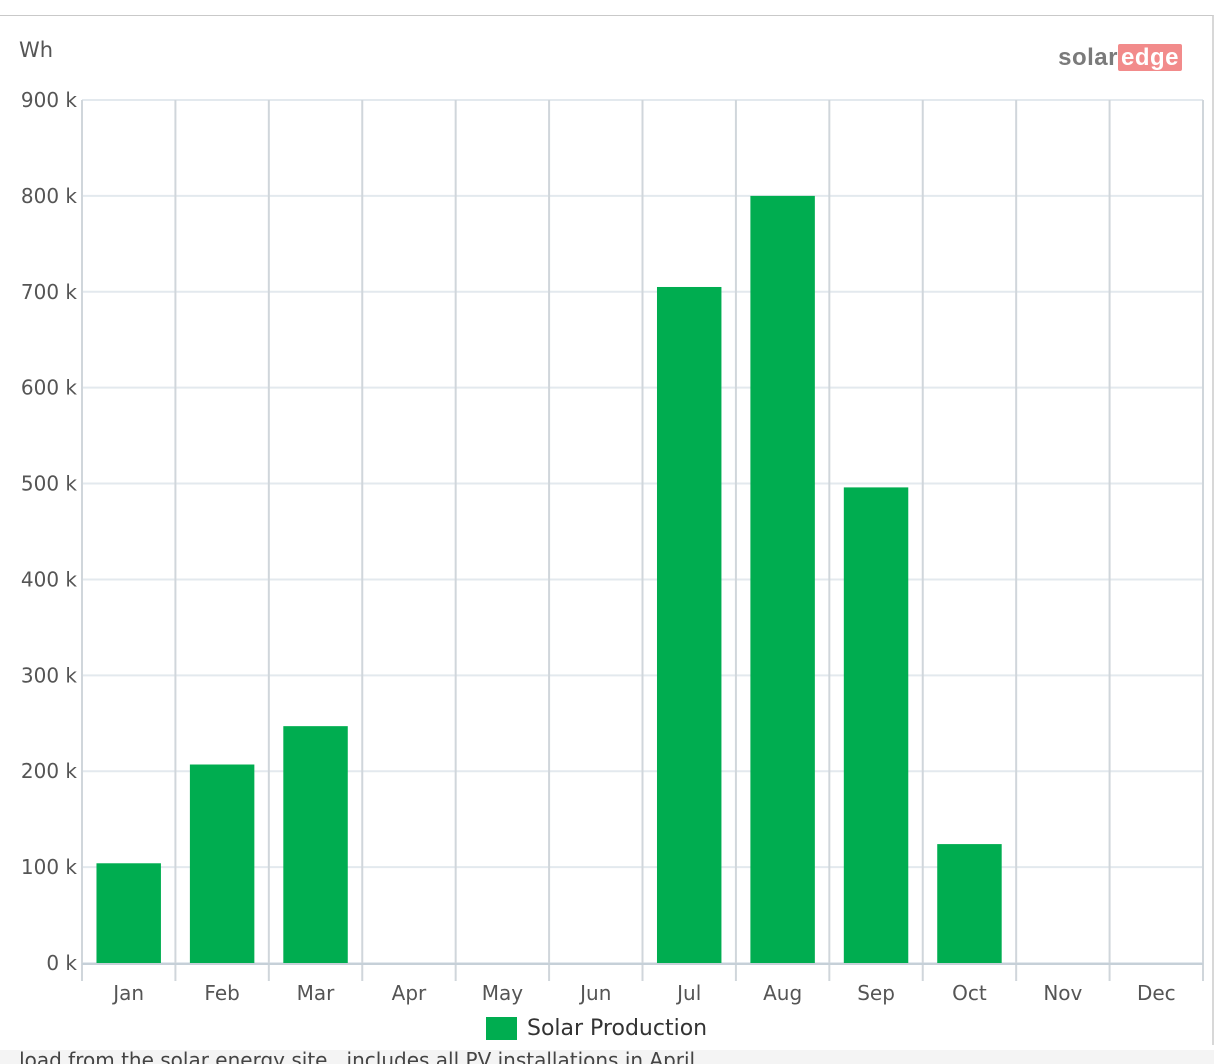 Image resolution: width=1214 pixels, height=1064 pixels. What do you see at coordinates (688, 993) in the screenshot?
I see `x-tick-label: Jul` at bounding box center [688, 993].